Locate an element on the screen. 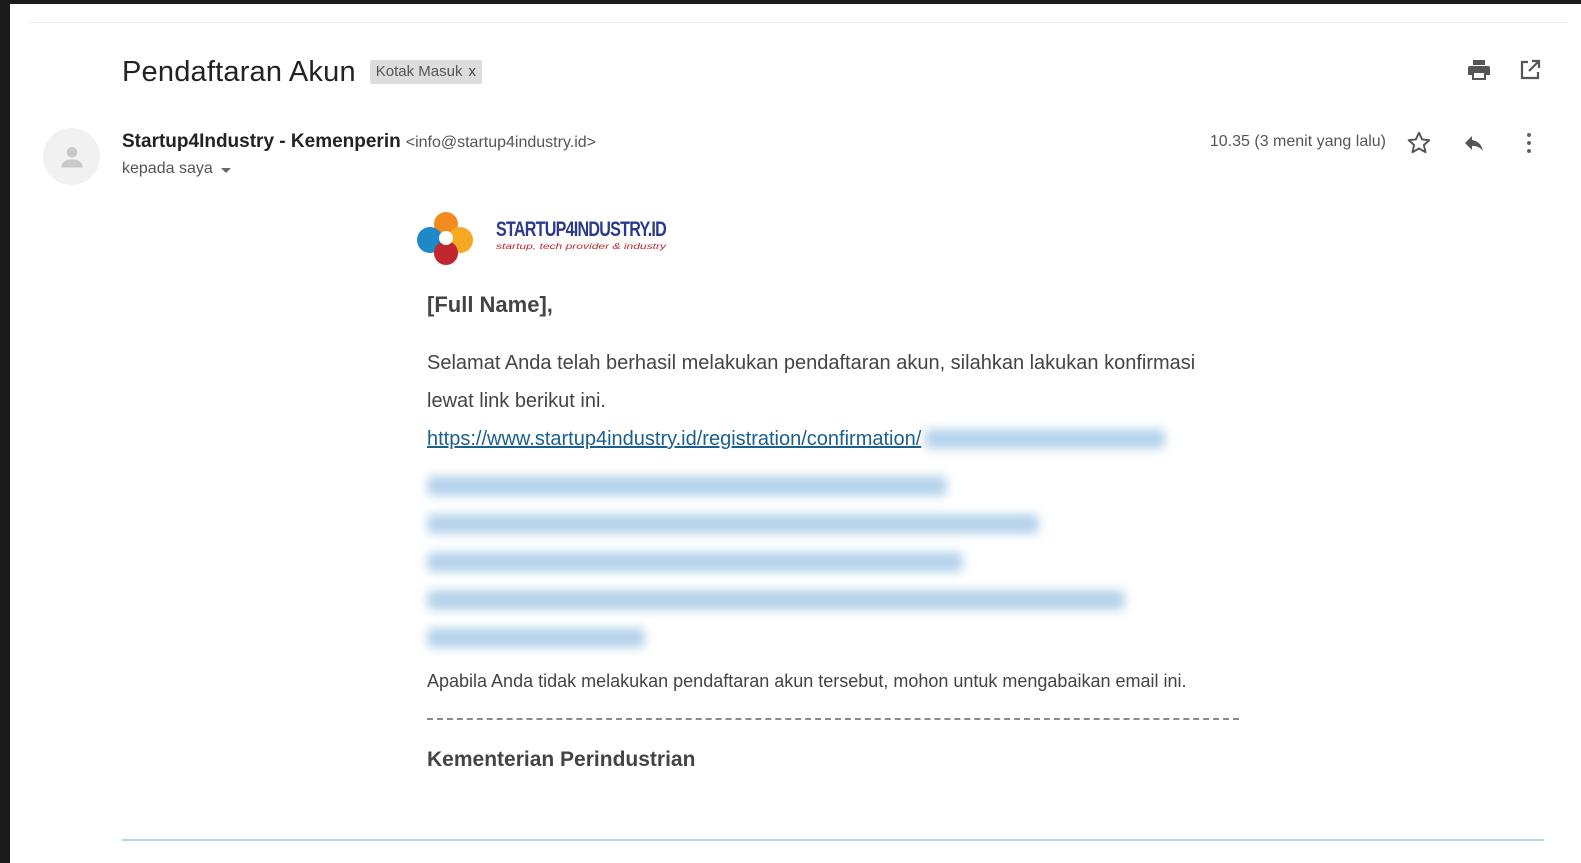  more-vert-icon is located at coordinates (1529, 143).